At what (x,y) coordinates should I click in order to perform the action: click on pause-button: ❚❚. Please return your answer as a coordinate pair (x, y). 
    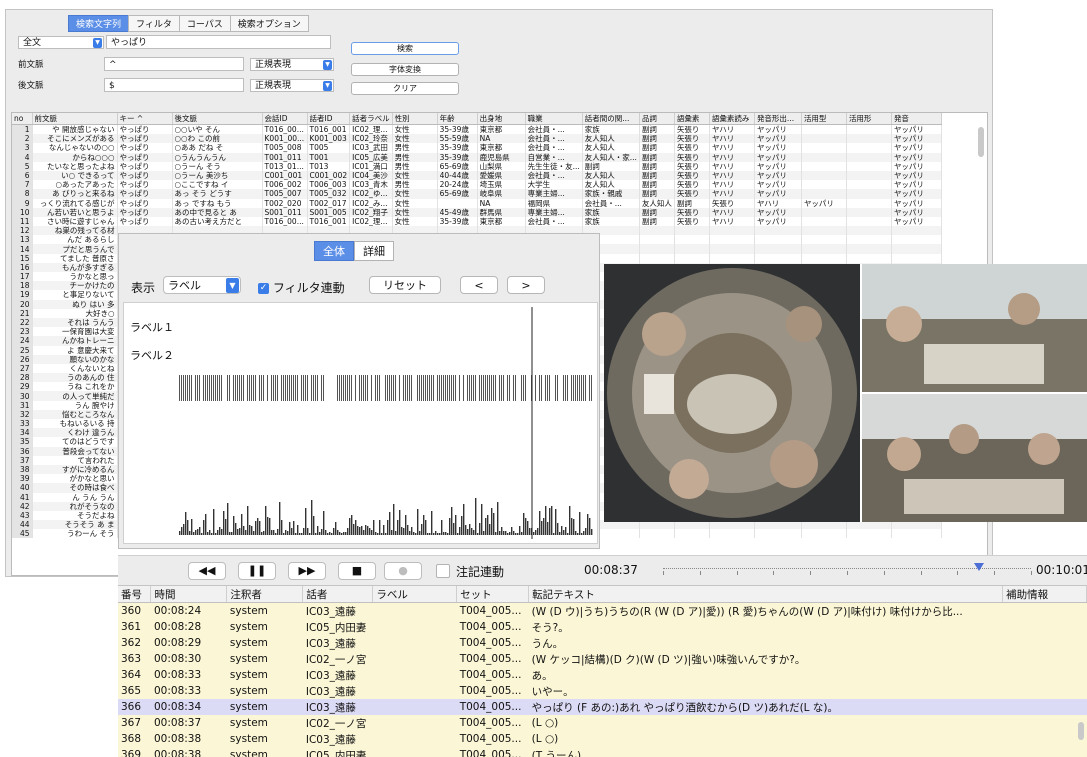
    Looking at the image, I should click on (257, 571).